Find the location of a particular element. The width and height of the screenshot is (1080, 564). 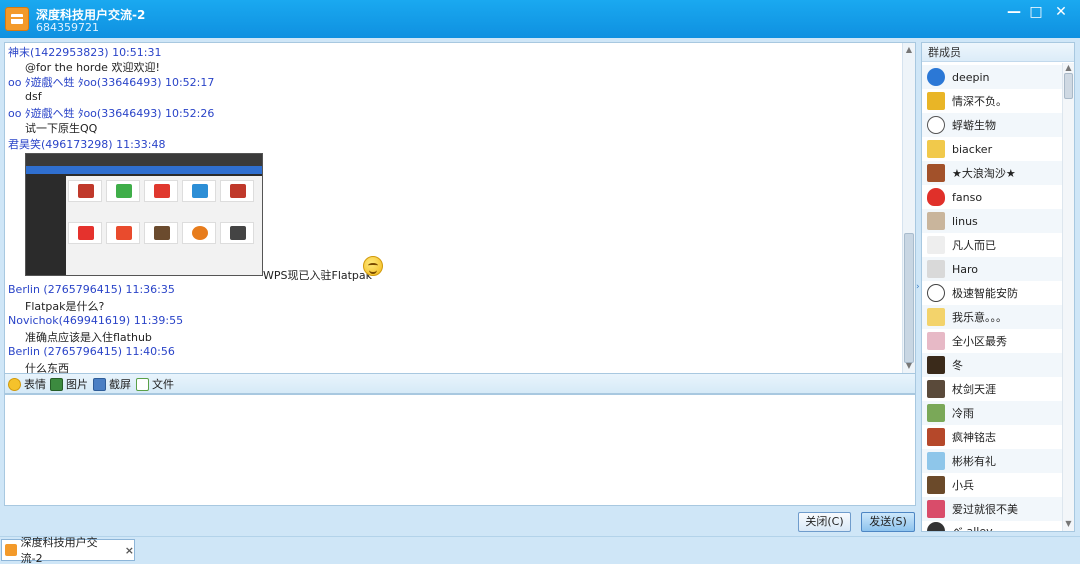

member-name: linus is located at coordinates (965, 221).